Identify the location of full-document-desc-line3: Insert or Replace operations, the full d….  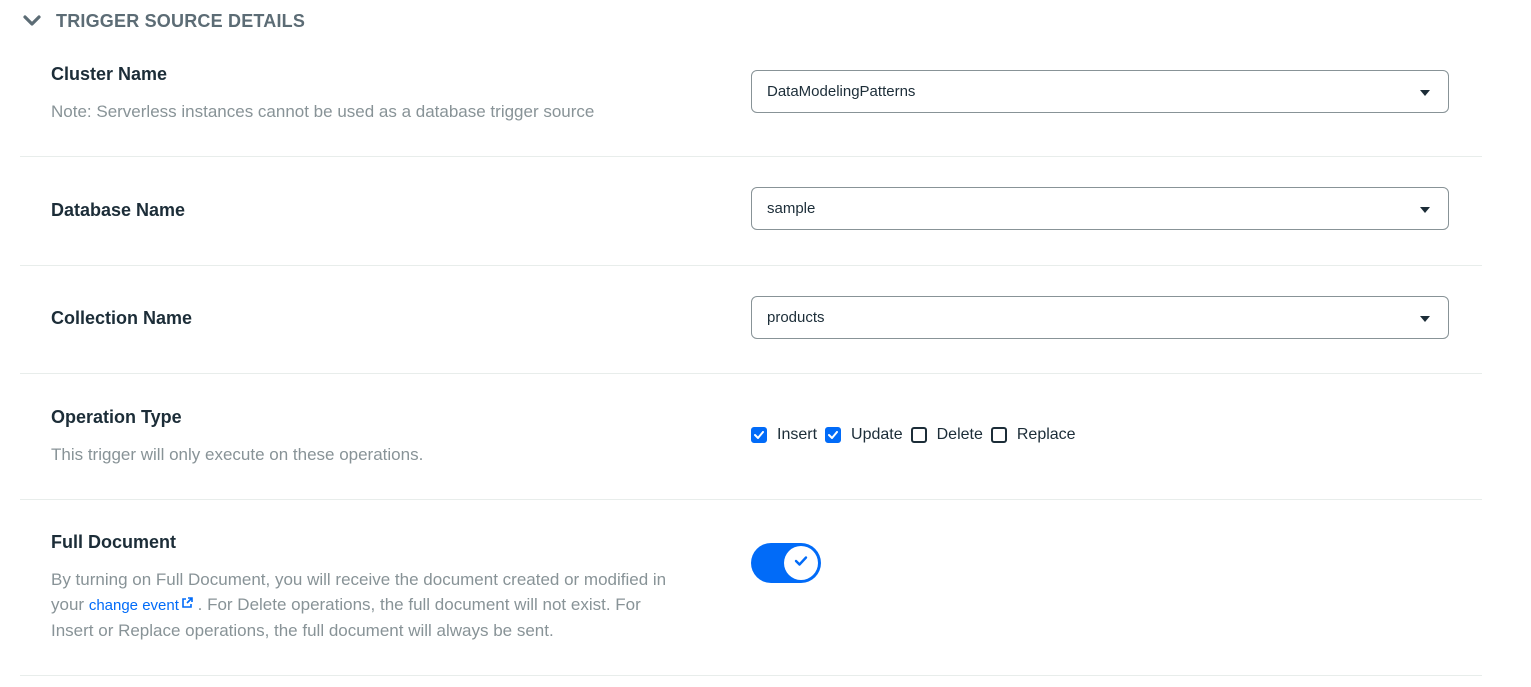
(302, 630).